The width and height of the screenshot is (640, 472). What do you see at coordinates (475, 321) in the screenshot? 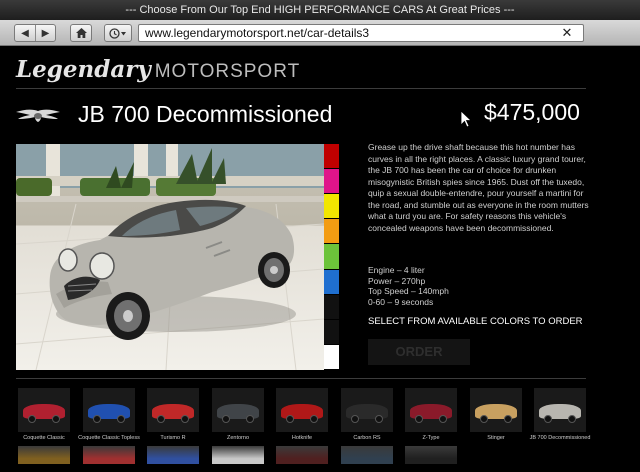
I see `select-colors-label: SELECT FROM AVAILABLE COLORS TO ORDER` at bounding box center [475, 321].